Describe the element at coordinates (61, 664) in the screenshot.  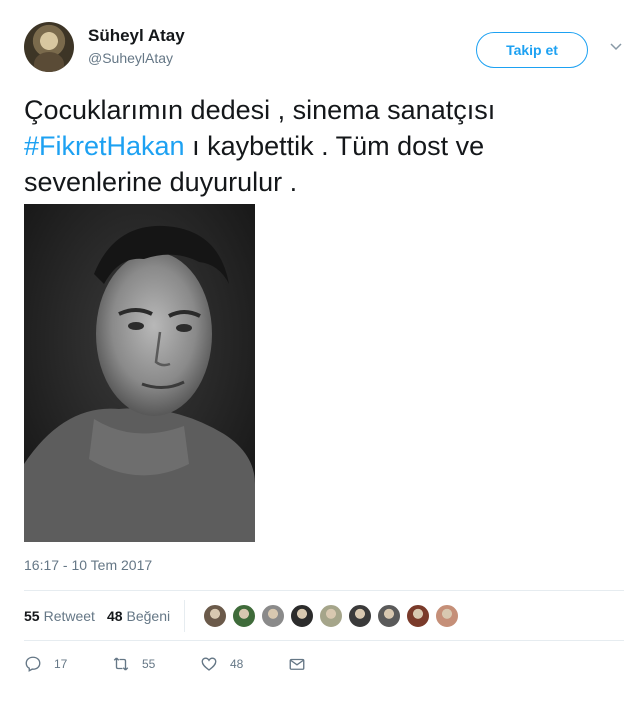
I see `reply-count: 17` at that location.